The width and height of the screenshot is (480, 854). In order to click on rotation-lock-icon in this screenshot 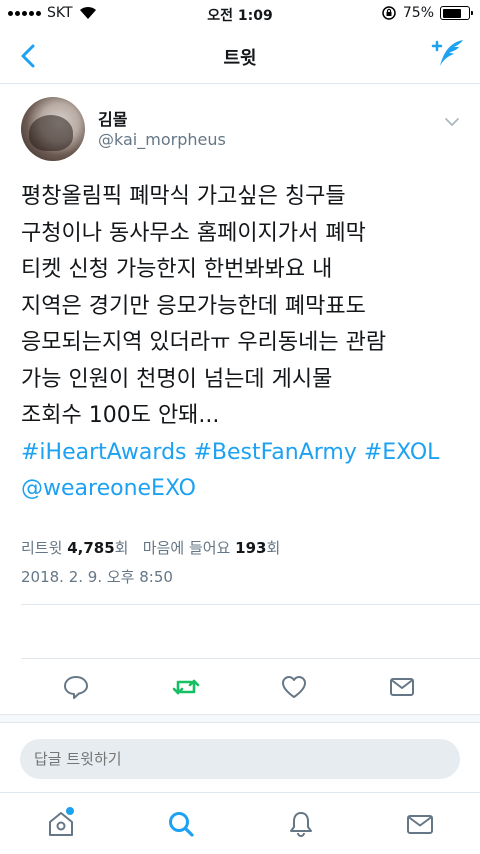, I will do `click(389, 13)`.